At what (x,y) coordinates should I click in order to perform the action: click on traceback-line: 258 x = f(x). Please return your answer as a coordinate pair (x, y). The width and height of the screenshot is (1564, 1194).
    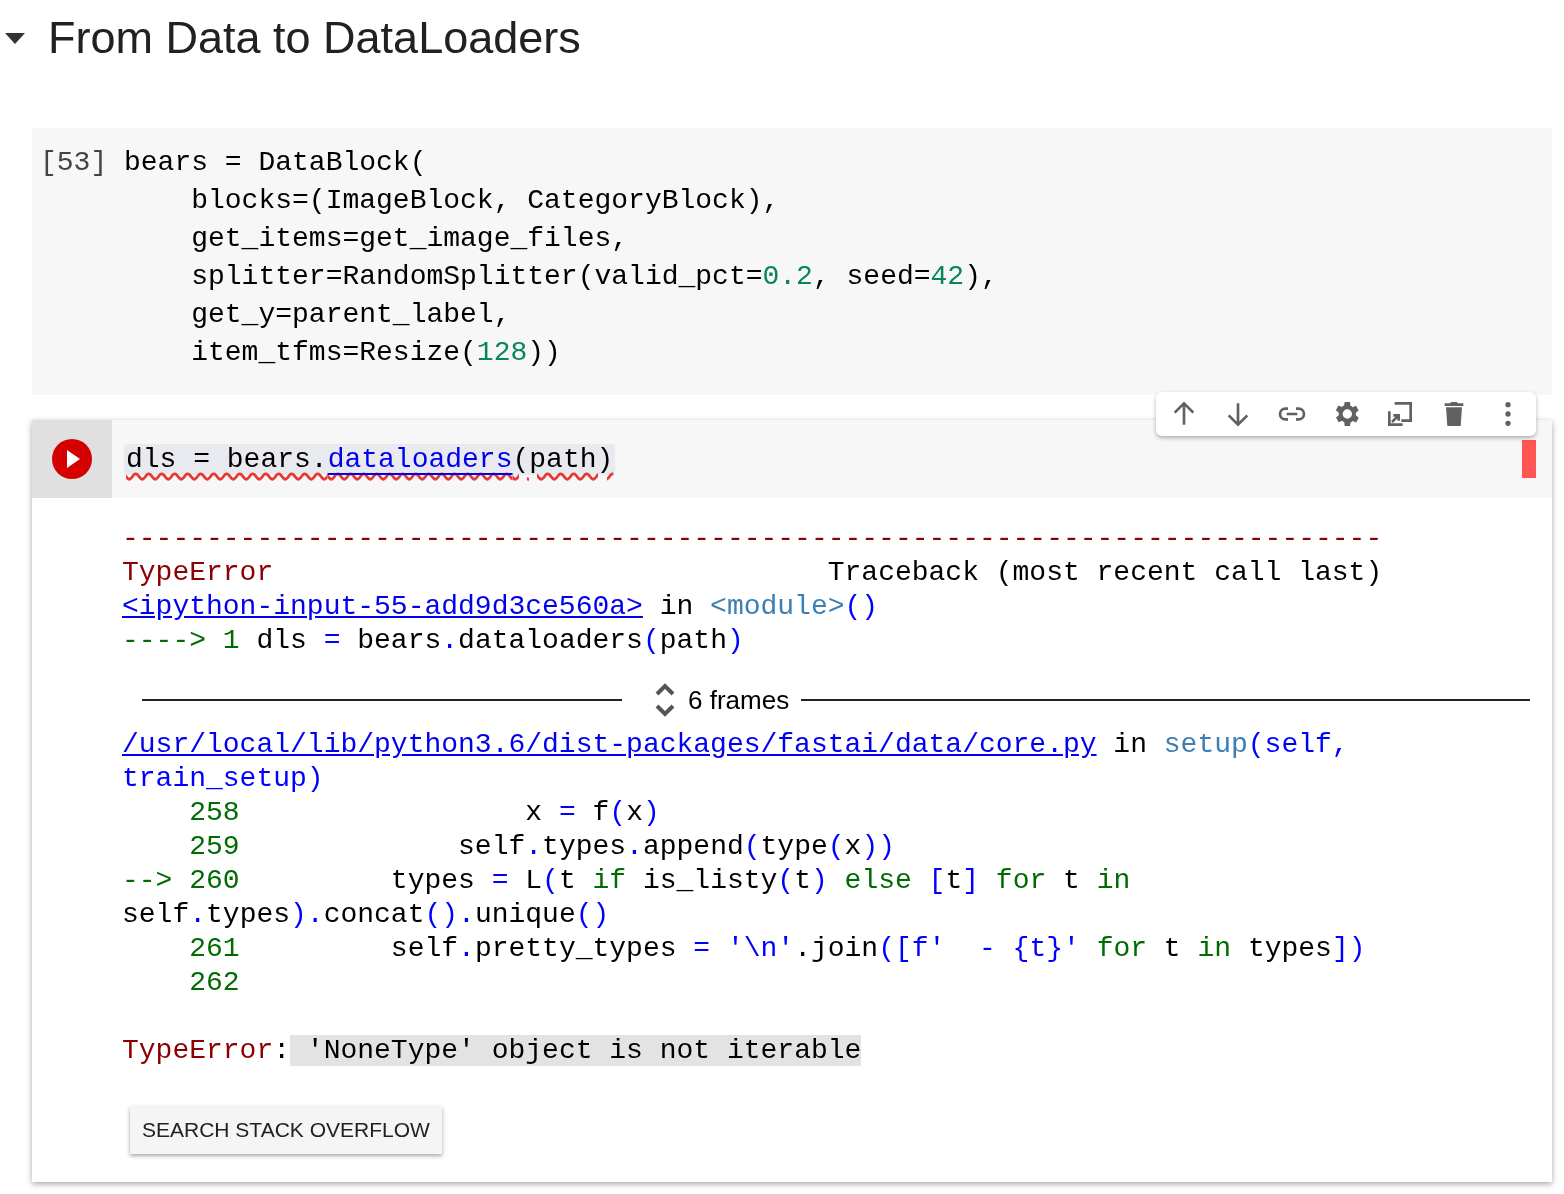
    Looking at the image, I should click on (424, 813).